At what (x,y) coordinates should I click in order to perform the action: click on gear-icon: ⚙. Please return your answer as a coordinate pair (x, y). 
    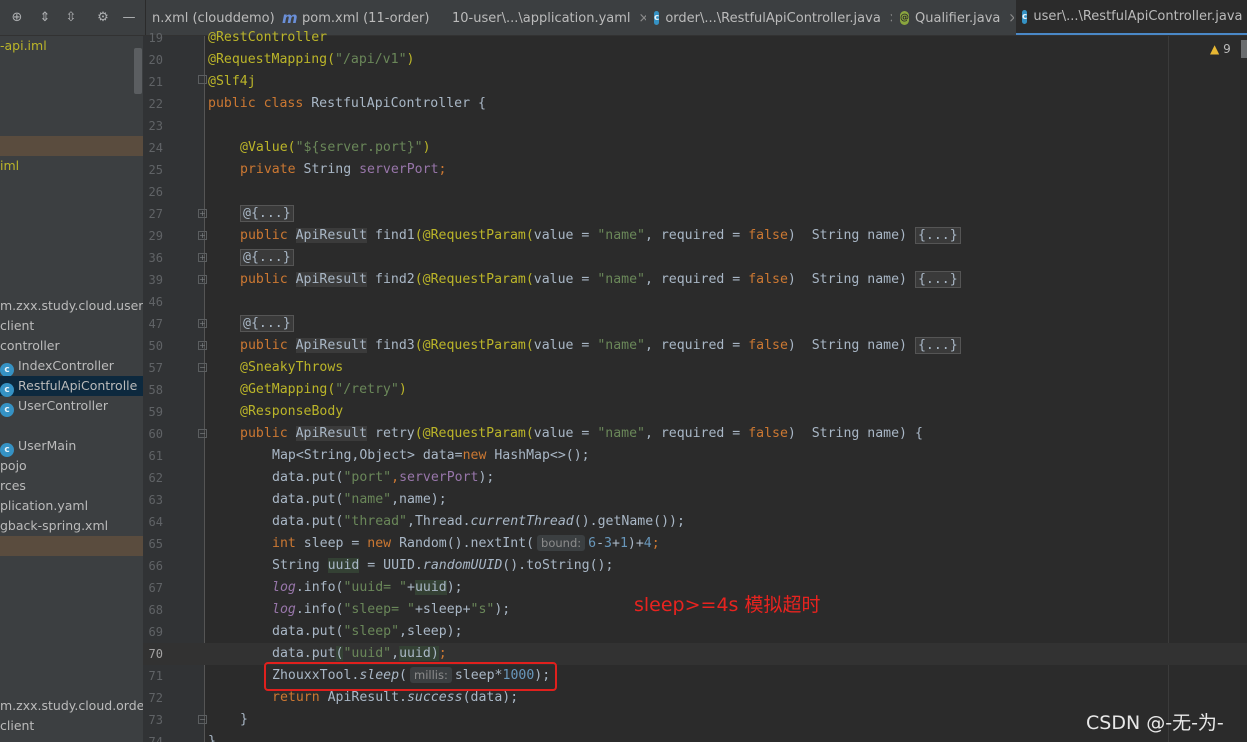
    Looking at the image, I should click on (103, 18).